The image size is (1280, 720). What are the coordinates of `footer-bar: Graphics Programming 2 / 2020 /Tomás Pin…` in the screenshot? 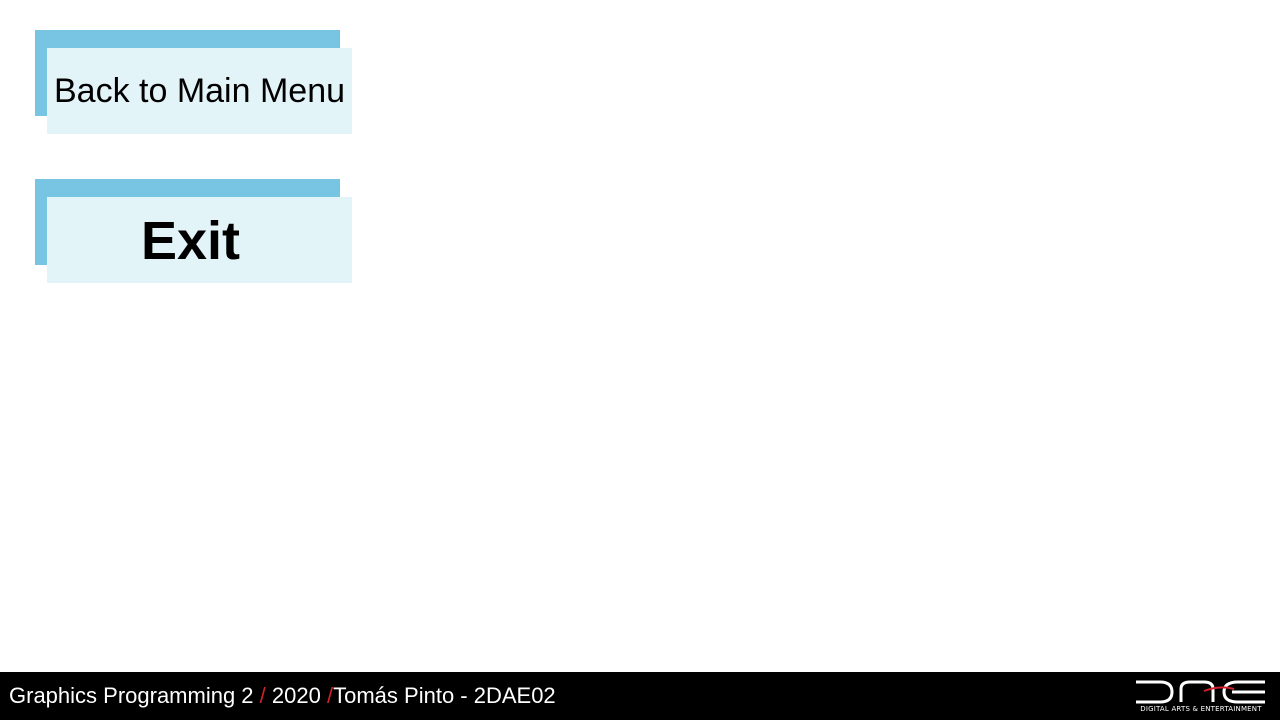 It's located at (640, 696).